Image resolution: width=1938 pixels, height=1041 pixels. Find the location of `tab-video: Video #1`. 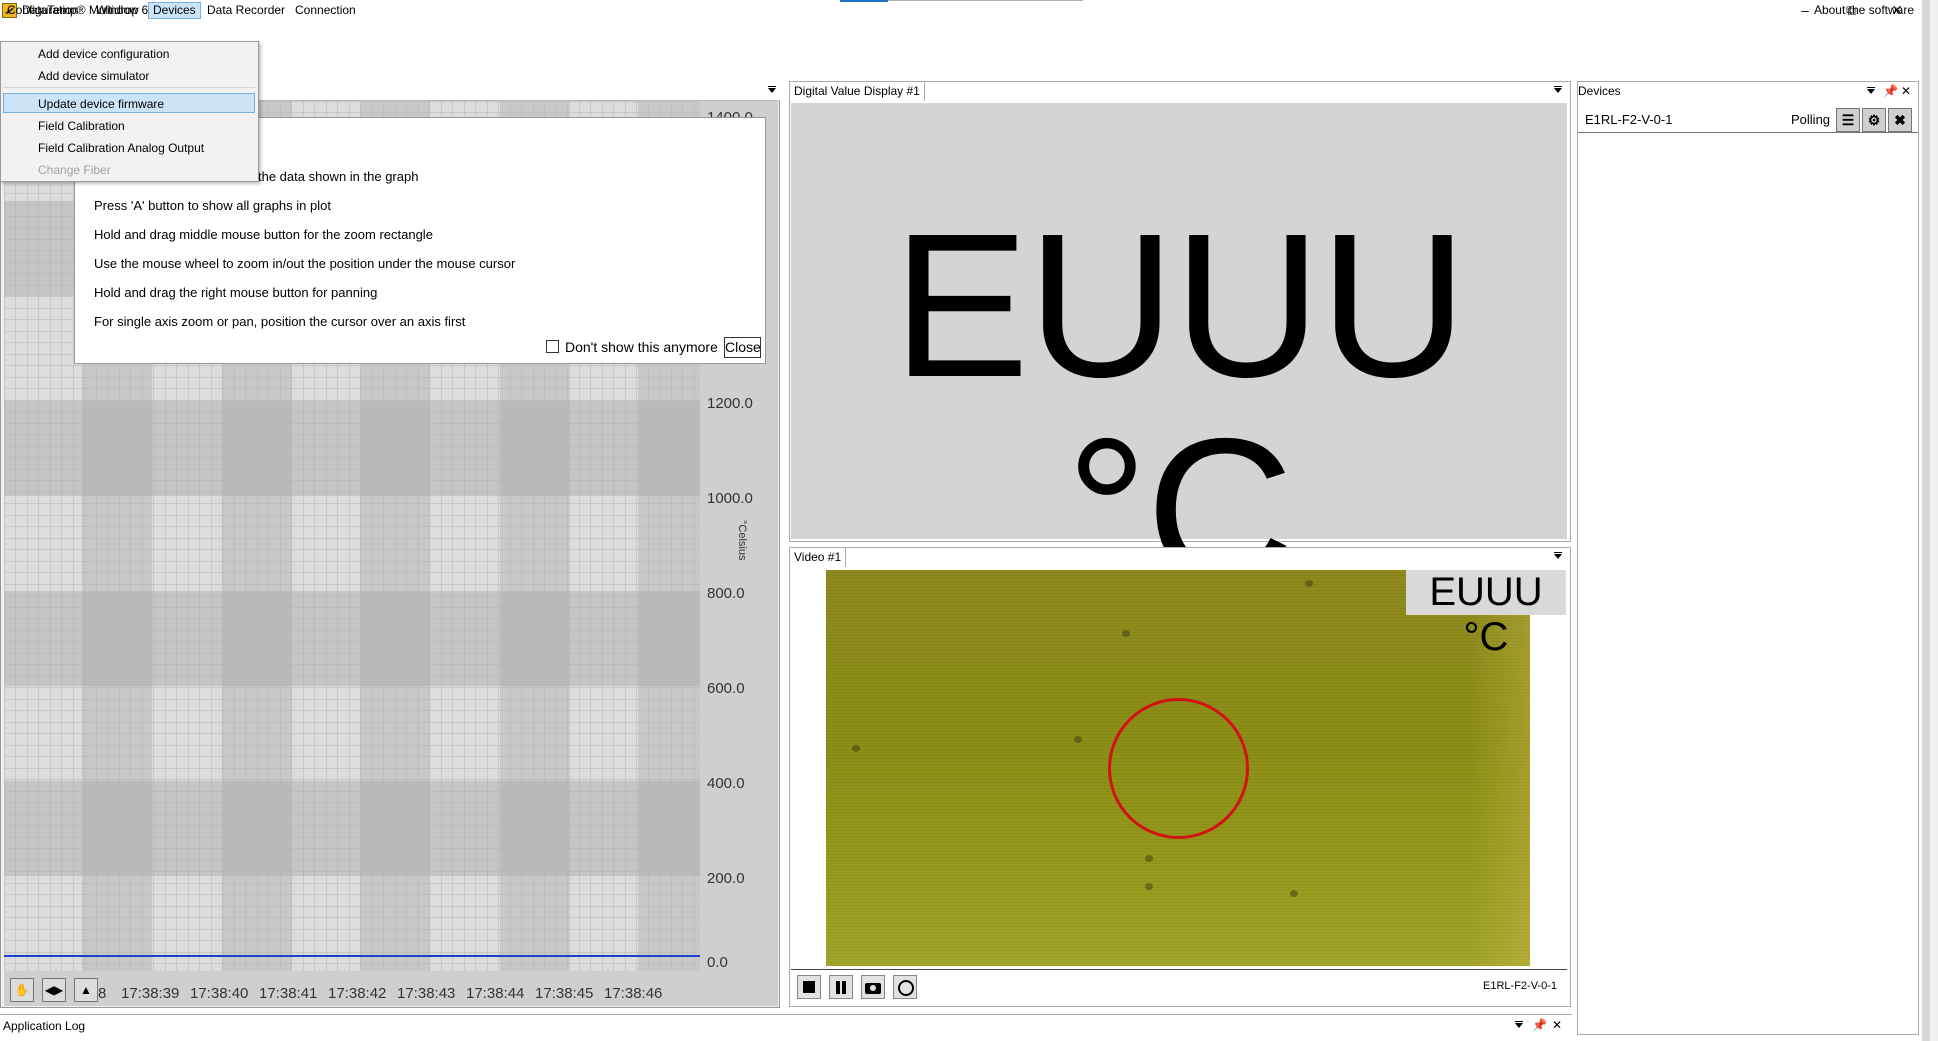

tab-video: Video #1 is located at coordinates (818, 557).